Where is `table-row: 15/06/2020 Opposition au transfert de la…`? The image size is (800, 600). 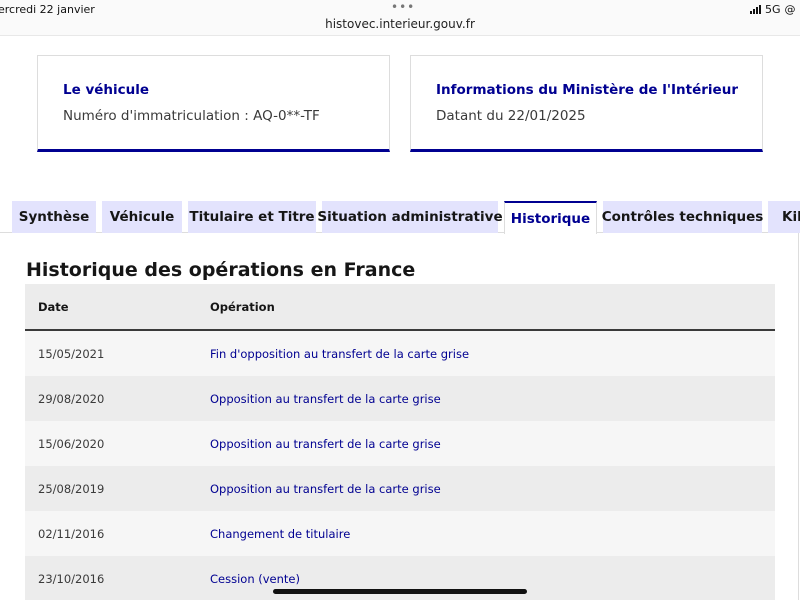 table-row: 15/06/2020 Opposition au transfert de la… is located at coordinates (400, 443).